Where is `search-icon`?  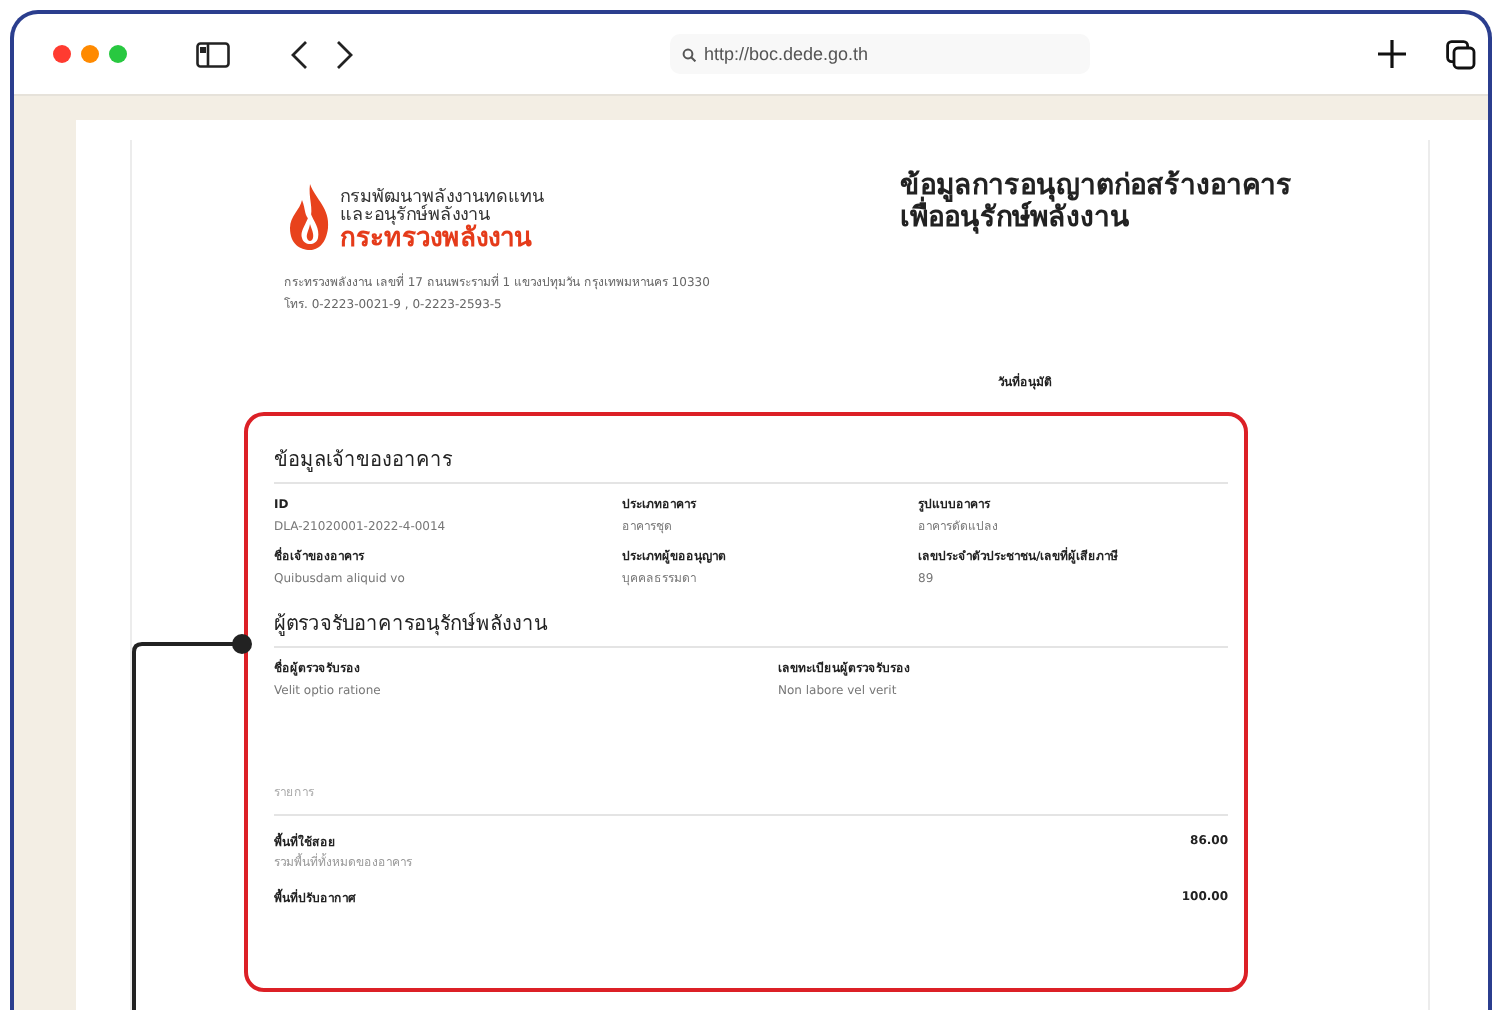 search-icon is located at coordinates (689, 54).